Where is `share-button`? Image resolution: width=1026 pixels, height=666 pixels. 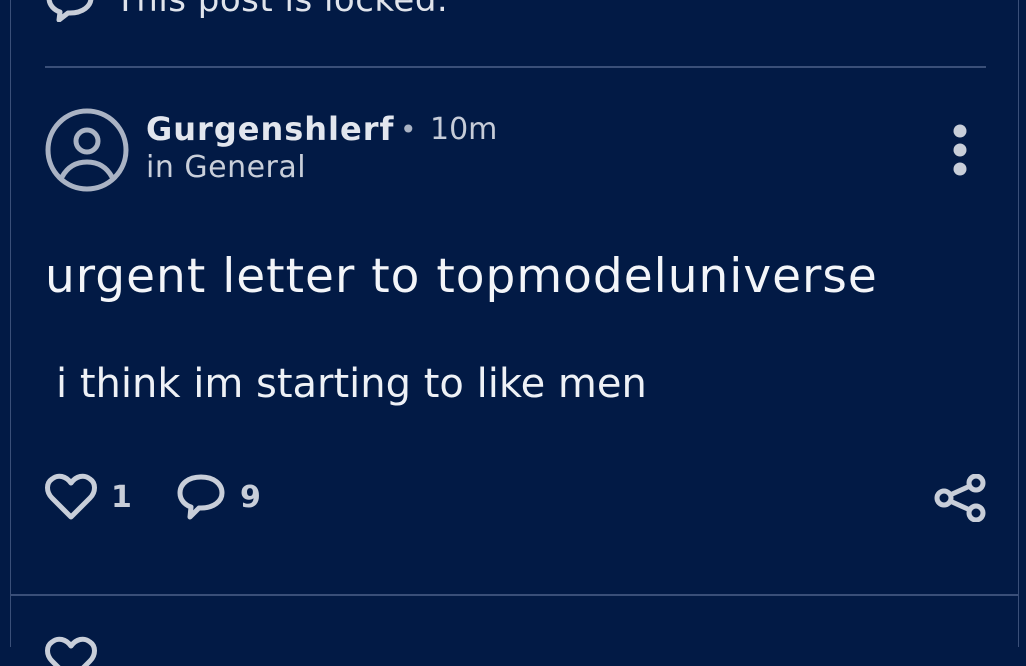 share-button is located at coordinates (960, 498).